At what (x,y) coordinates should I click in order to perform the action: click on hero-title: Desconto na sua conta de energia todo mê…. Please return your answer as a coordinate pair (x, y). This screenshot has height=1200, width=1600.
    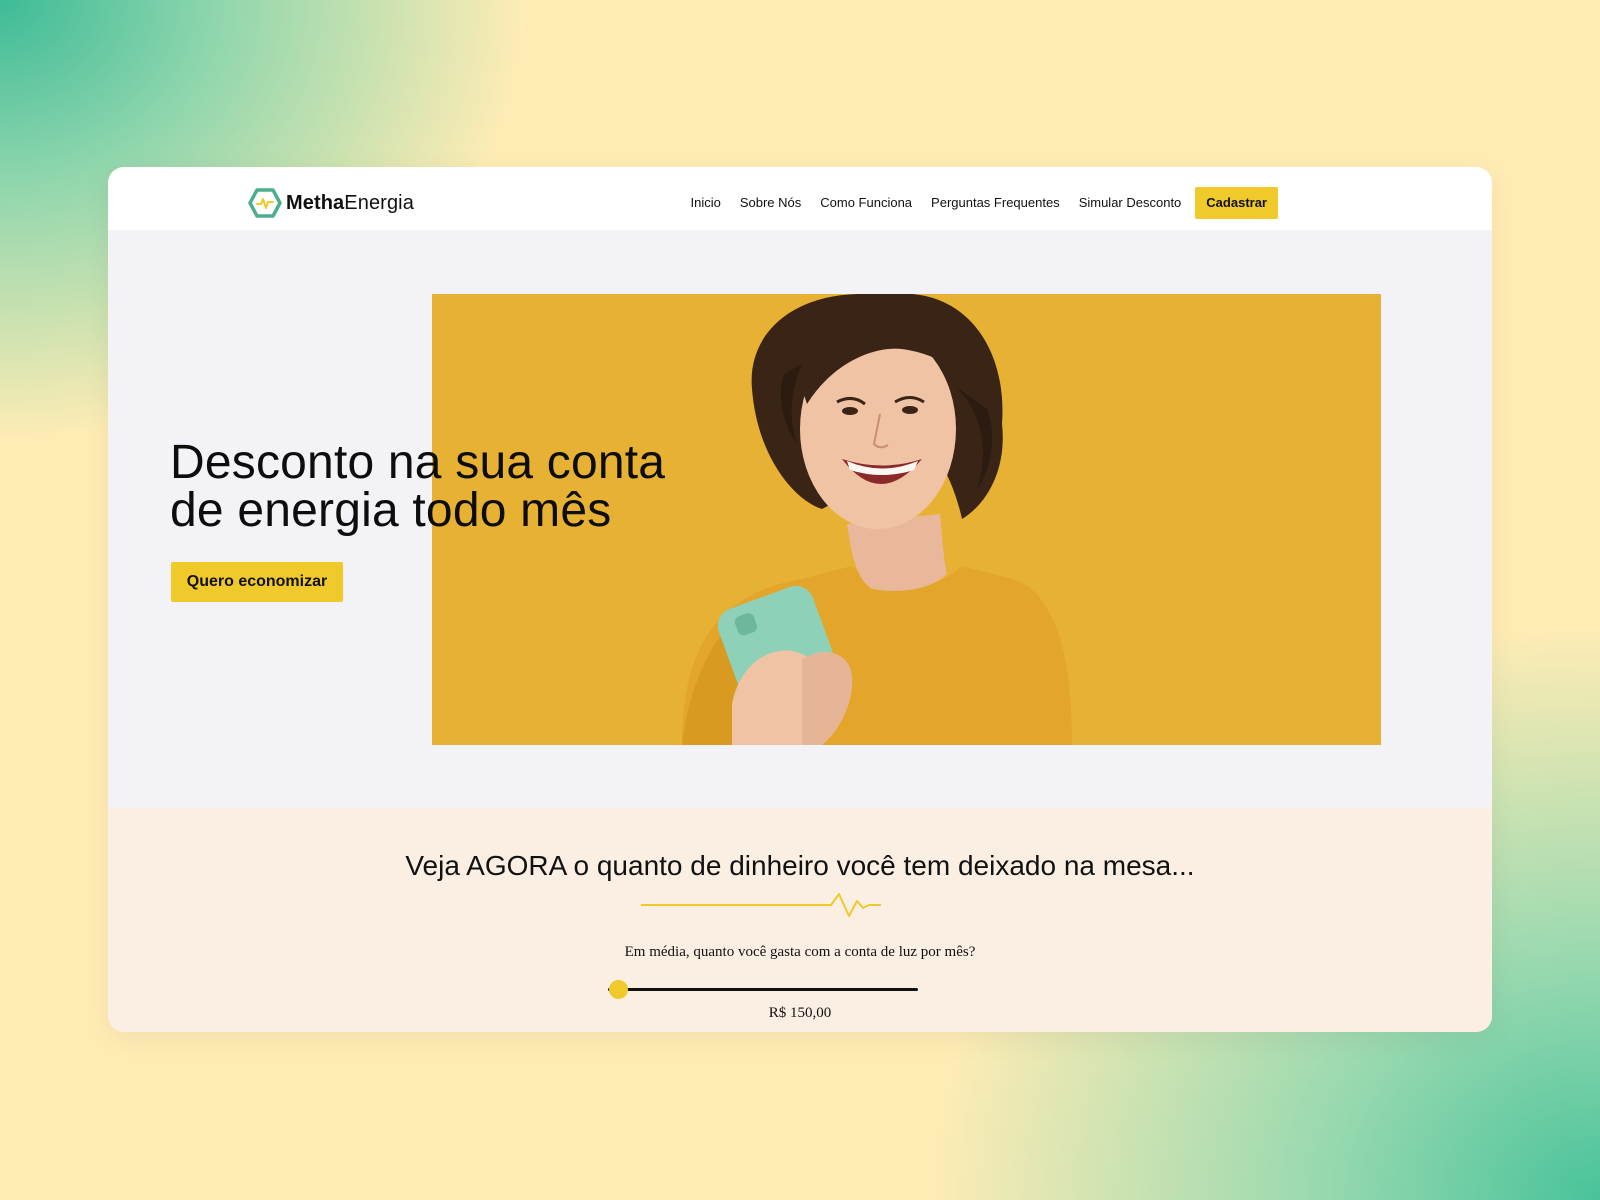
    Looking at the image, I should click on (450, 487).